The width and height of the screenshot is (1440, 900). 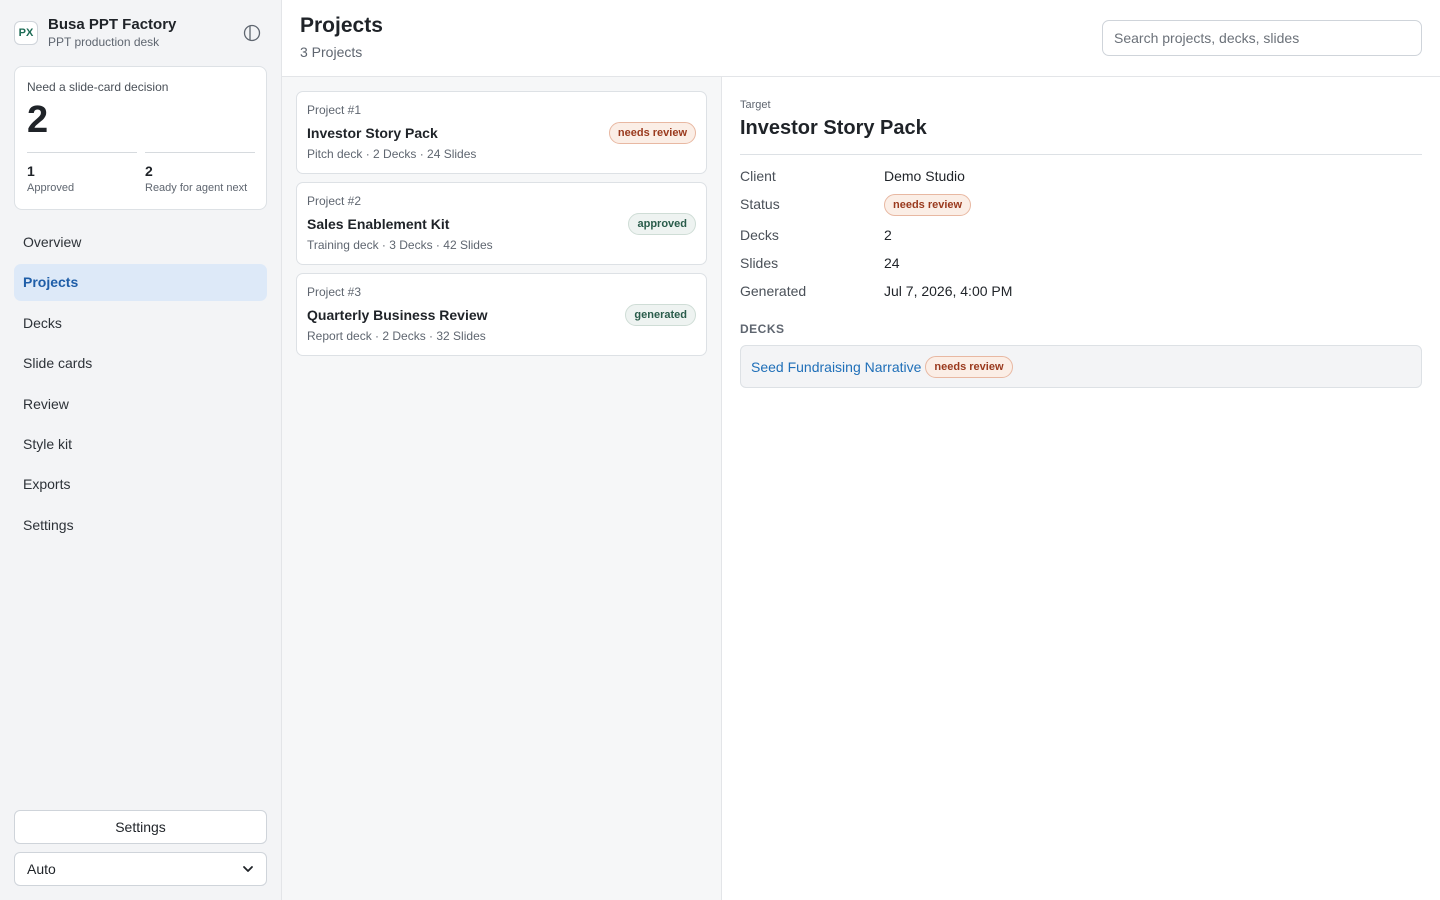 I want to click on detail-key: Client, so click(x=758, y=176).